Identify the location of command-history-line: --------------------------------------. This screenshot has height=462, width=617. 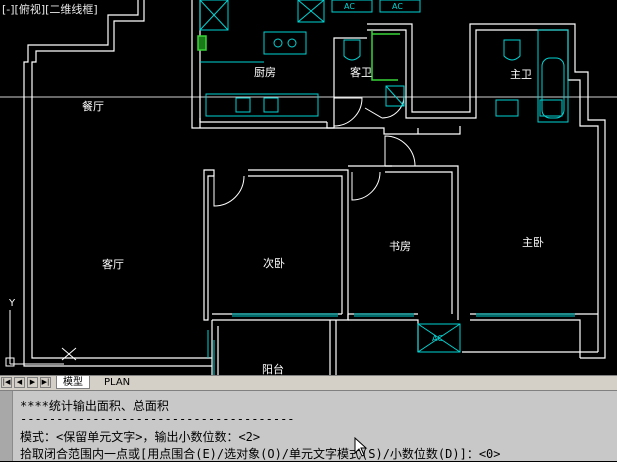
(157, 419).